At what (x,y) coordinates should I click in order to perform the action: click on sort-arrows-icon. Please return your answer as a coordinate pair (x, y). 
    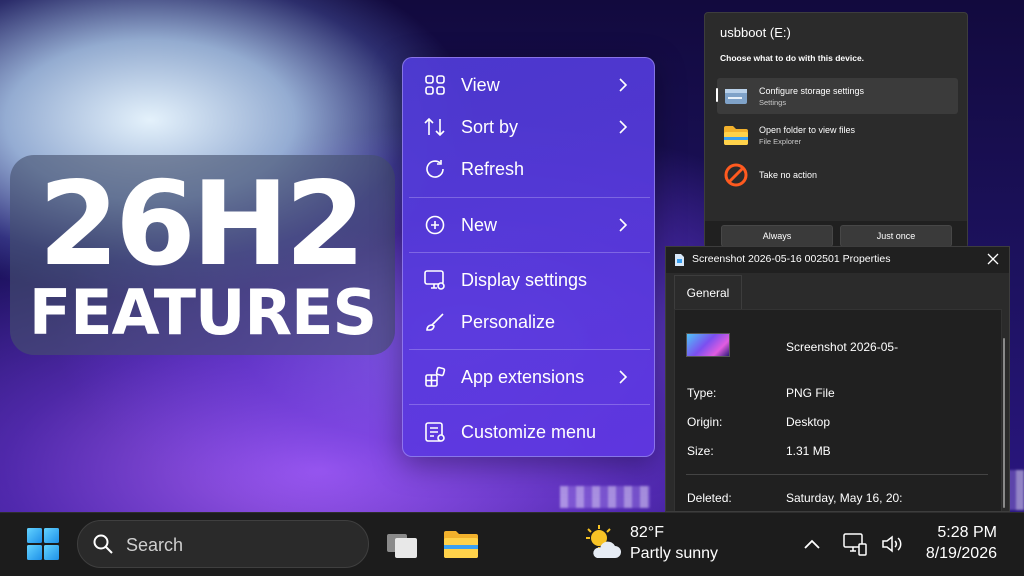
    Looking at the image, I should click on (435, 127).